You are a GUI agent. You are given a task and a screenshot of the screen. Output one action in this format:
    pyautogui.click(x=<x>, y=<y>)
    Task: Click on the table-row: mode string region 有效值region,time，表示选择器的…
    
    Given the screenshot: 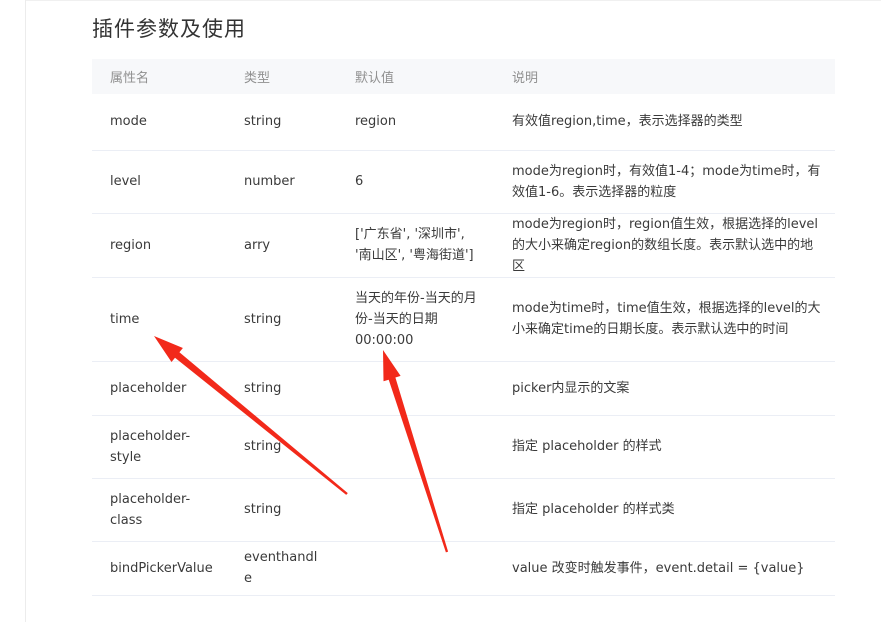 What is the action you would take?
    pyautogui.click(x=463, y=122)
    